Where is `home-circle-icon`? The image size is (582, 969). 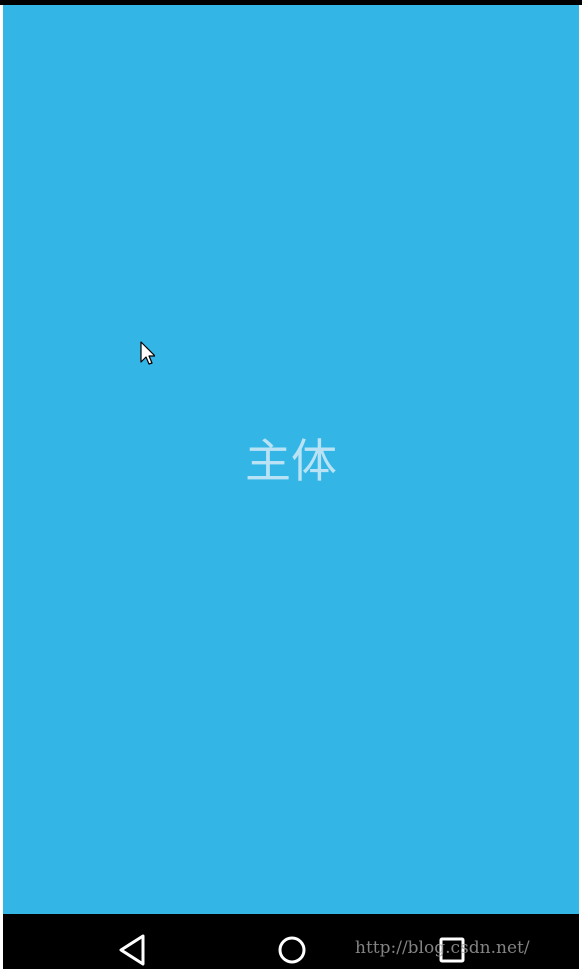
home-circle-icon is located at coordinates (292, 950).